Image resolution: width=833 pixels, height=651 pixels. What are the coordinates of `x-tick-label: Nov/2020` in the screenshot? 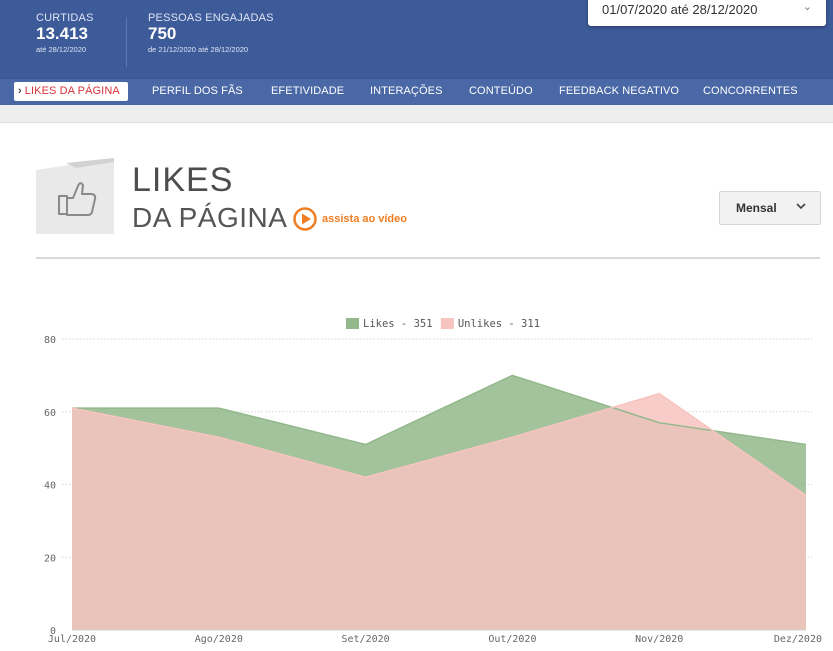 It's located at (659, 639).